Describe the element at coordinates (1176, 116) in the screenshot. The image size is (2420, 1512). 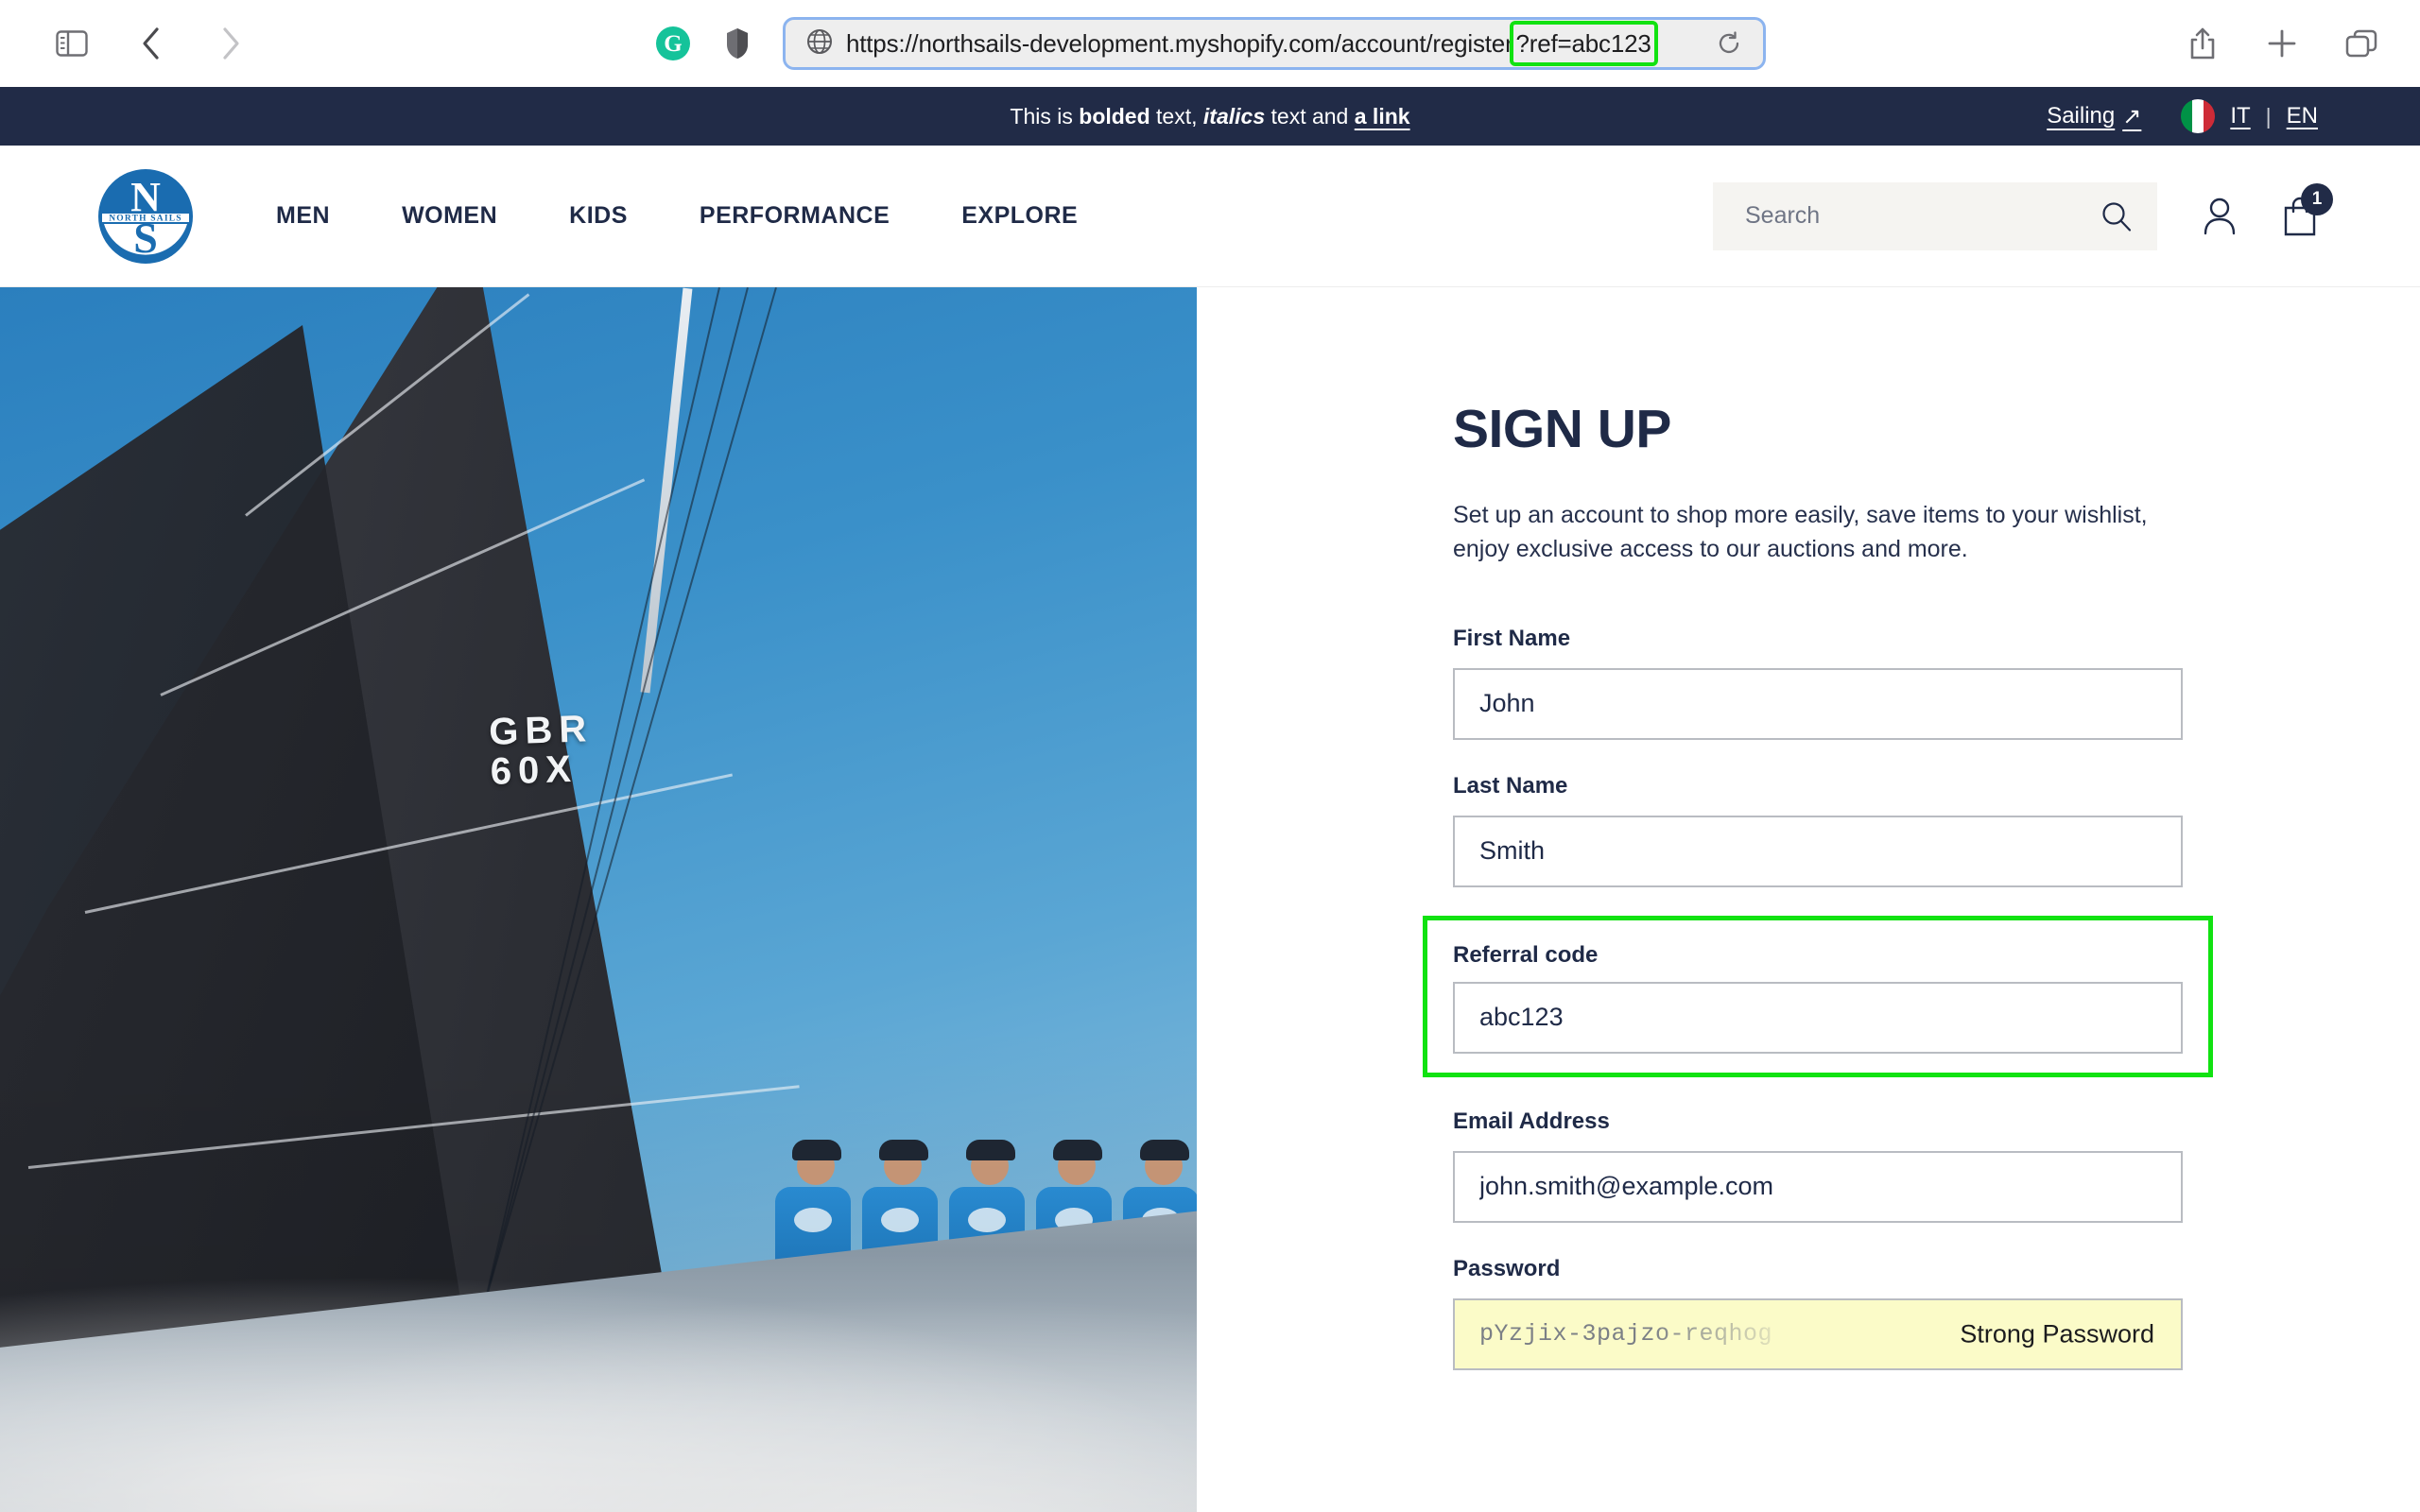
I see `announcement-mid1: text,` at that location.